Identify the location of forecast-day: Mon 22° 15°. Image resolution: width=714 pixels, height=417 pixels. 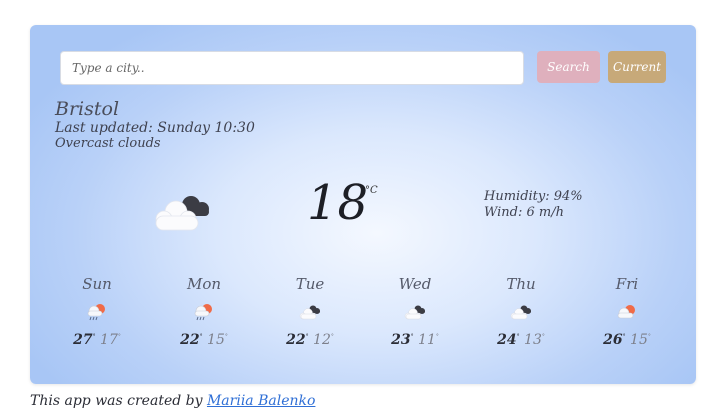
(204, 311).